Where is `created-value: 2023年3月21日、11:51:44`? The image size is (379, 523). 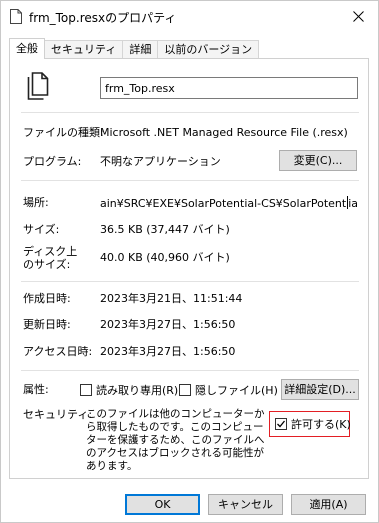 created-value: 2023年3月21日、11:51:44 is located at coordinates (171, 298).